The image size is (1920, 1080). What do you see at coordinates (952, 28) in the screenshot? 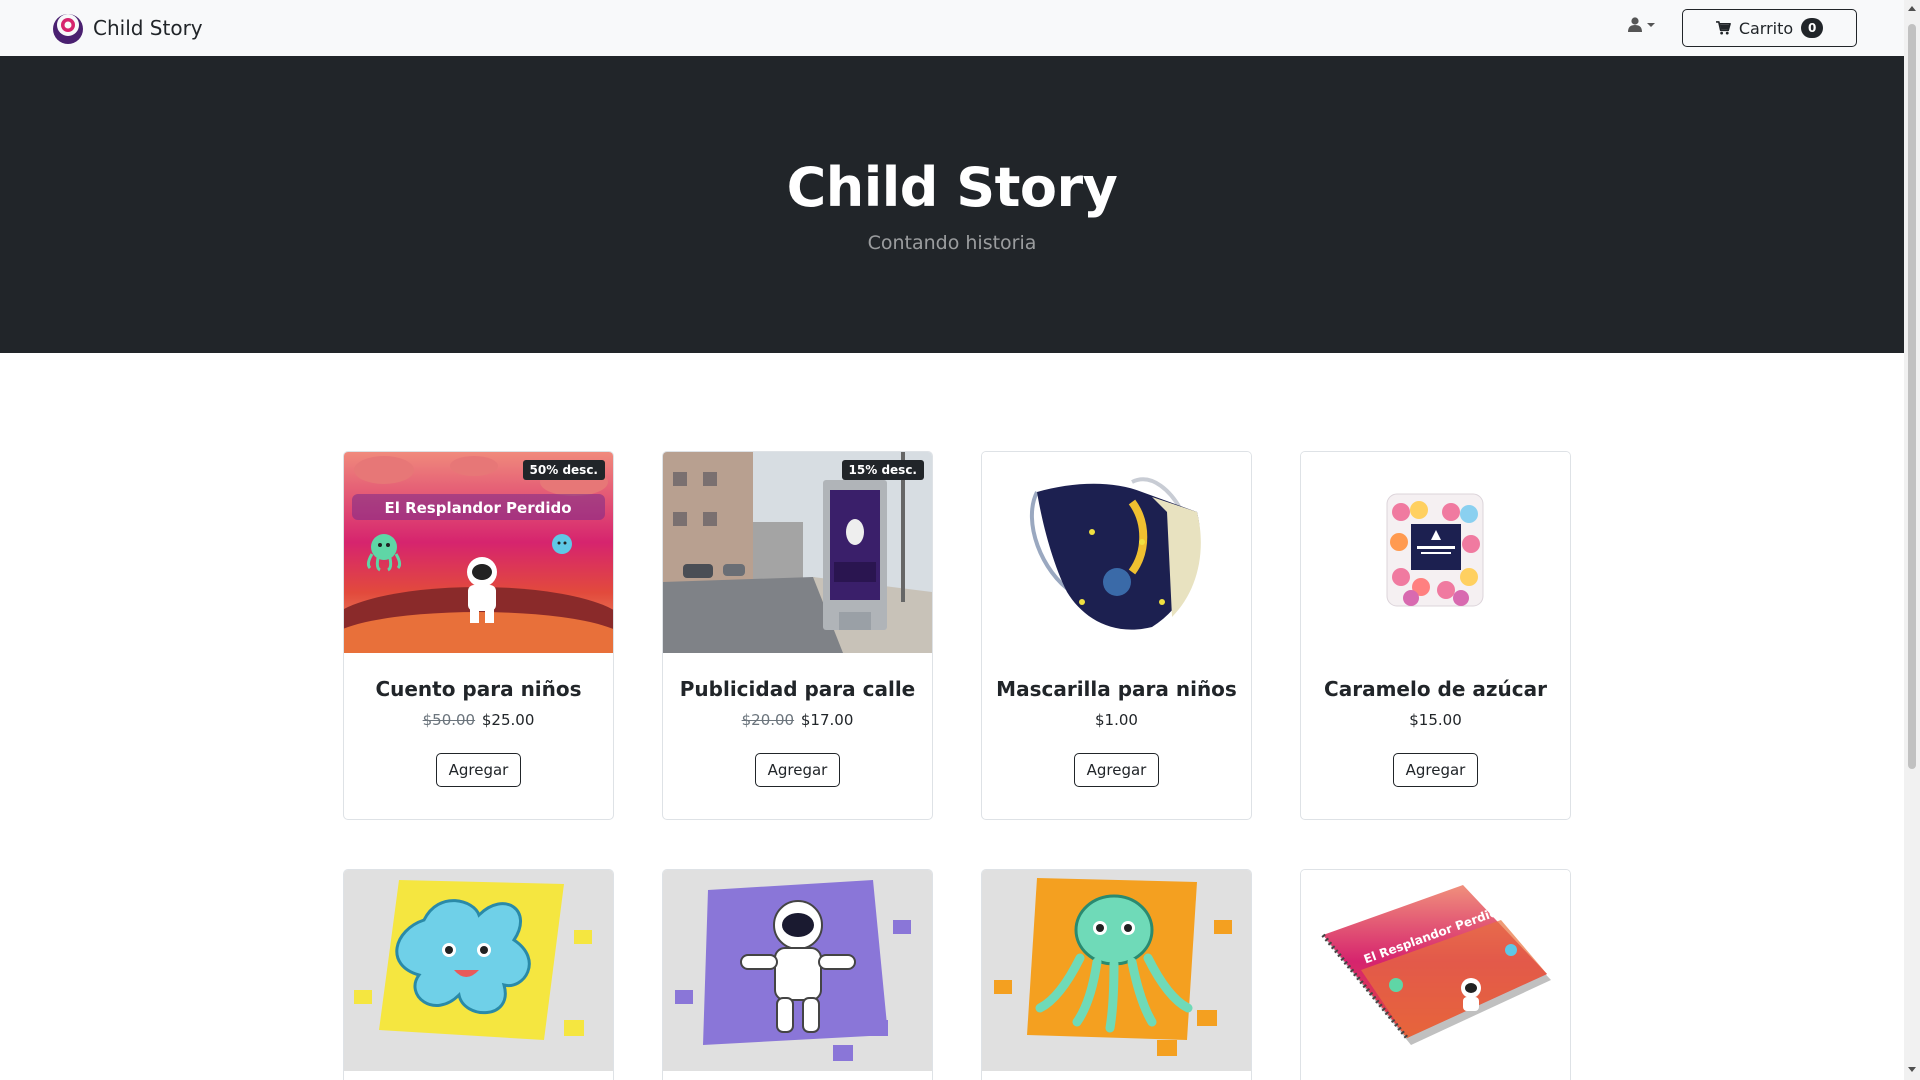
I see `navbar: Child Story Carrito 0` at bounding box center [952, 28].